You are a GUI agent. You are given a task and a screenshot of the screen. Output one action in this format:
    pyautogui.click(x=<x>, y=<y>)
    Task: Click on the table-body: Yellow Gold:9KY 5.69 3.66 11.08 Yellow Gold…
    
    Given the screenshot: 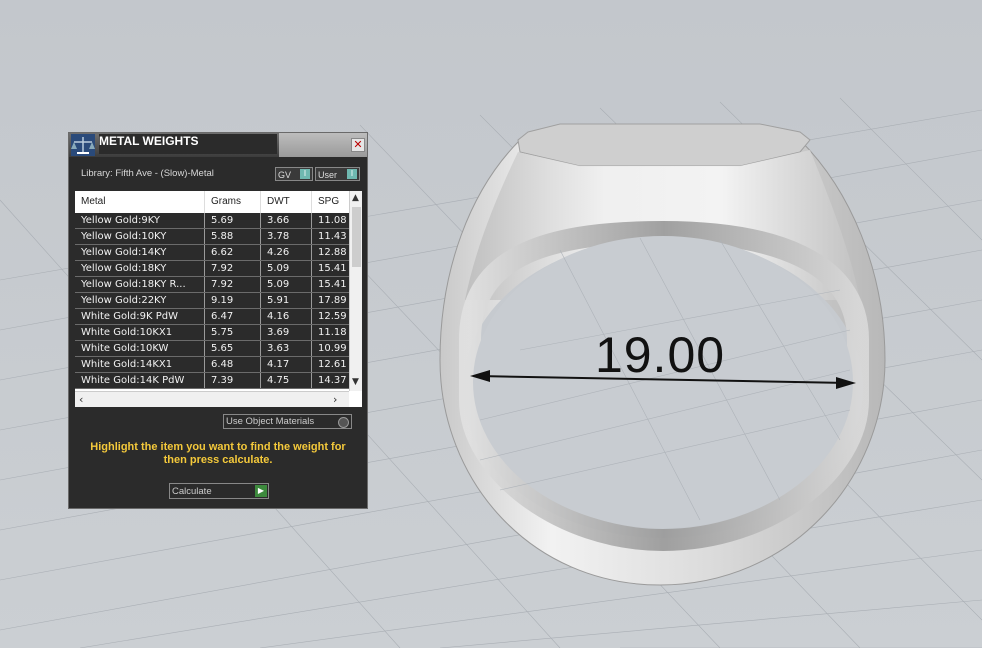 What is the action you would take?
    pyautogui.click(x=213, y=301)
    